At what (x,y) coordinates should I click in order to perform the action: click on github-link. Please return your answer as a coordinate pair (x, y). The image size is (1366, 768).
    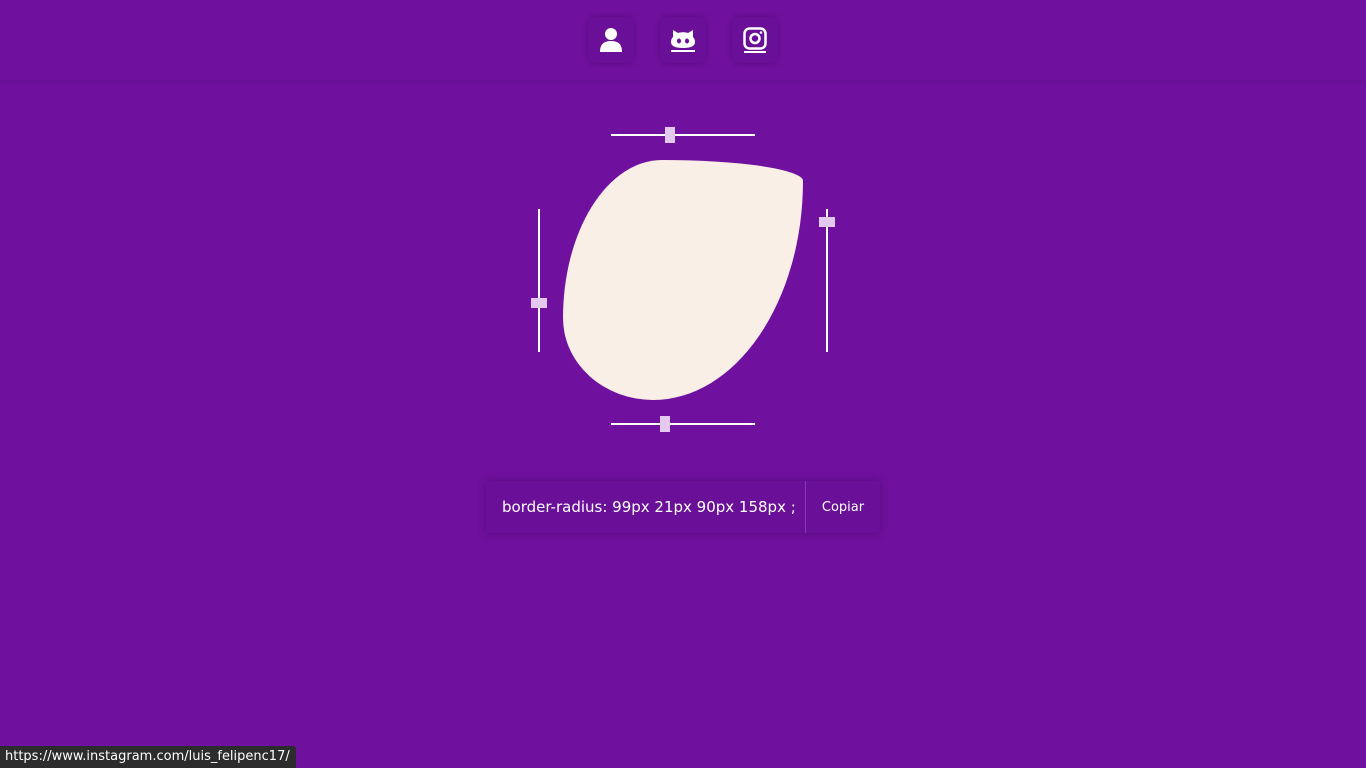
    Looking at the image, I should click on (683, 40).